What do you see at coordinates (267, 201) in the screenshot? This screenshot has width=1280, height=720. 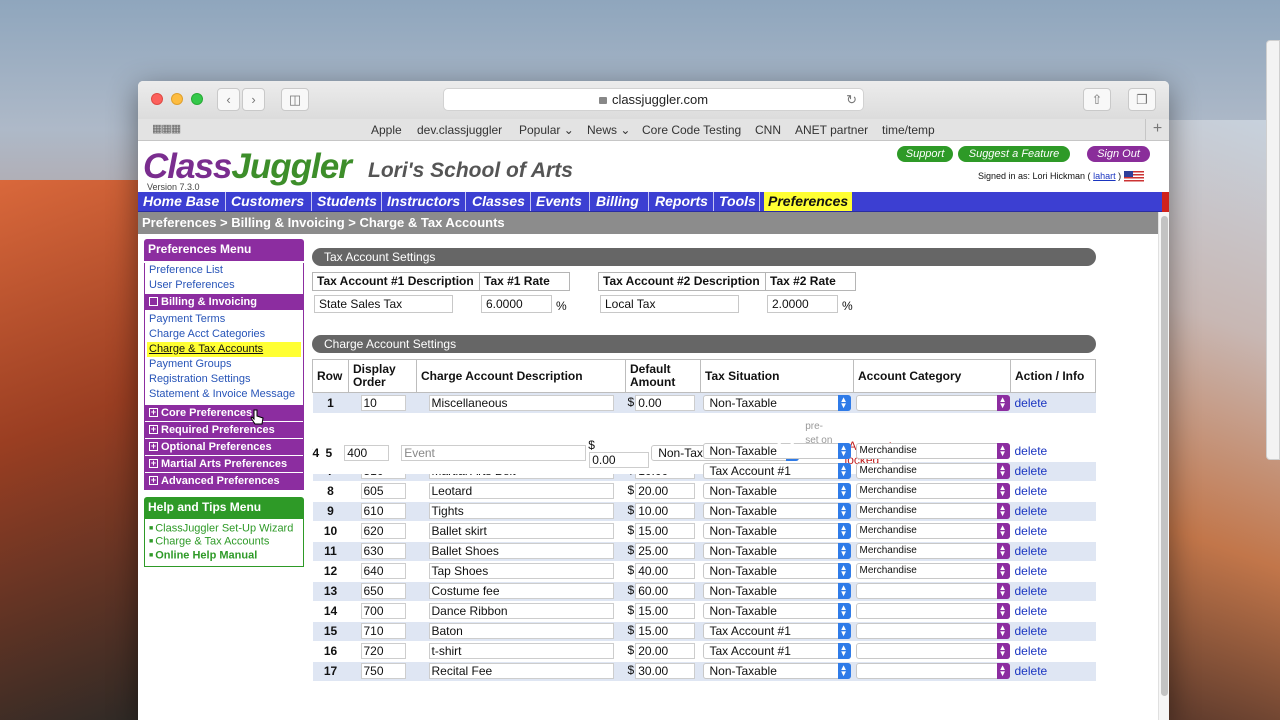 I see `nav-customers: Customers` at bounding box center [267, 201].